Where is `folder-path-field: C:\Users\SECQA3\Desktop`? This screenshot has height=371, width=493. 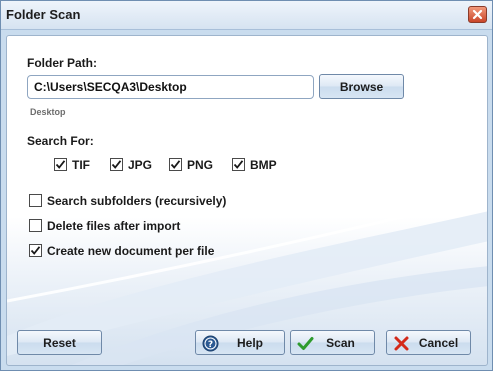 folder-path-field: C:\Users\SECQA3\Desktop is located at coordinates (170, 87).